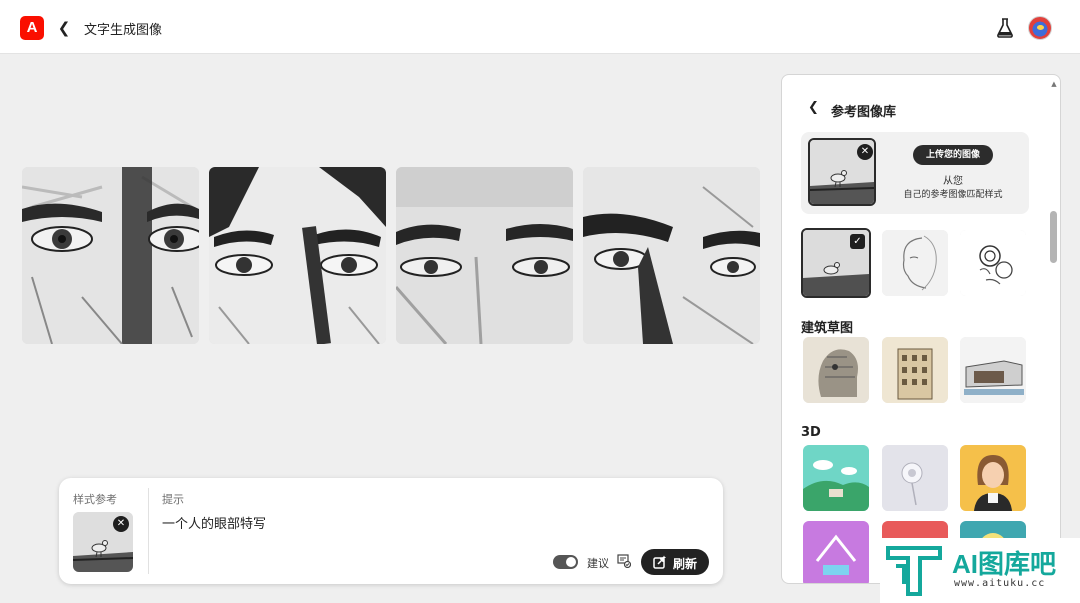 Image resolution: width=1080 pixels, height=603 pixels. I want to click on reference-thumb-3d-landscape, so click(836, 478).